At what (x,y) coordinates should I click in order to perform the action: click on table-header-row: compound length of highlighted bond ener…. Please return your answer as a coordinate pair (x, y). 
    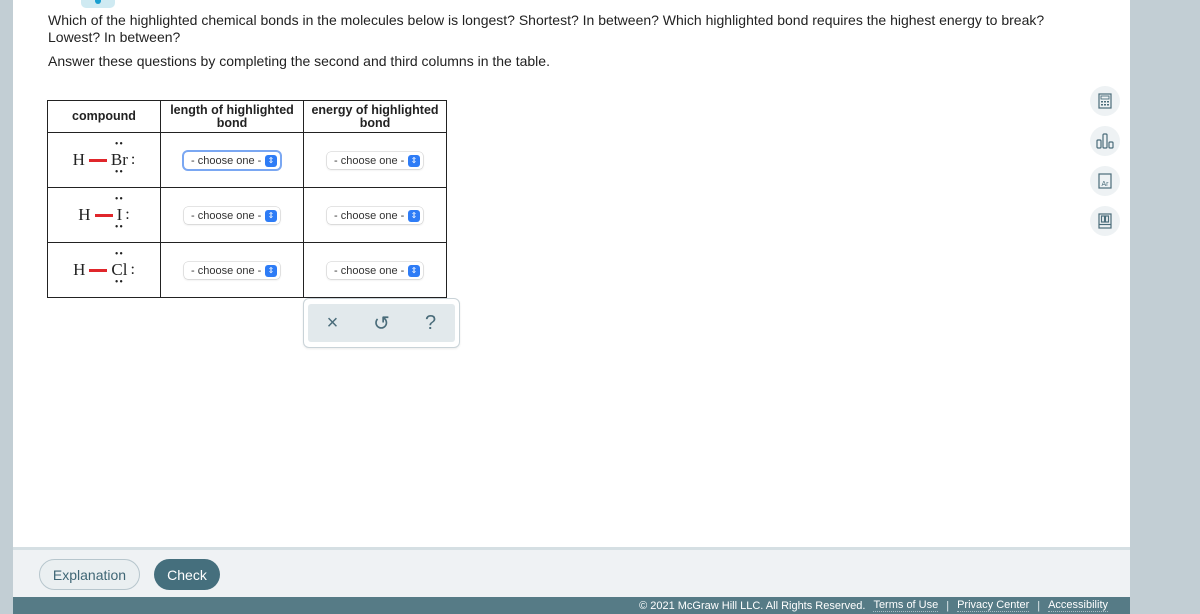
    Looking at the image, I should click on (247, 116).